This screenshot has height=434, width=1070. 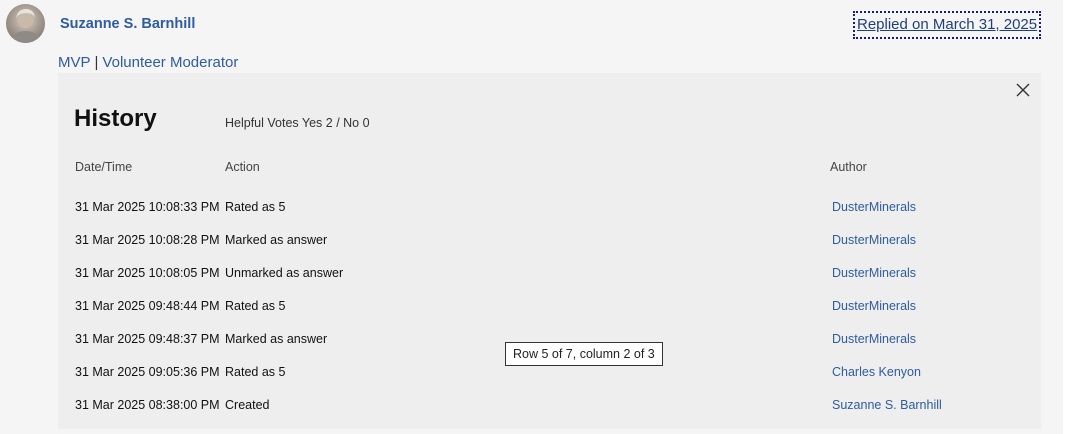 I want to click on cell-action: Created, so click(x=247, y=405).